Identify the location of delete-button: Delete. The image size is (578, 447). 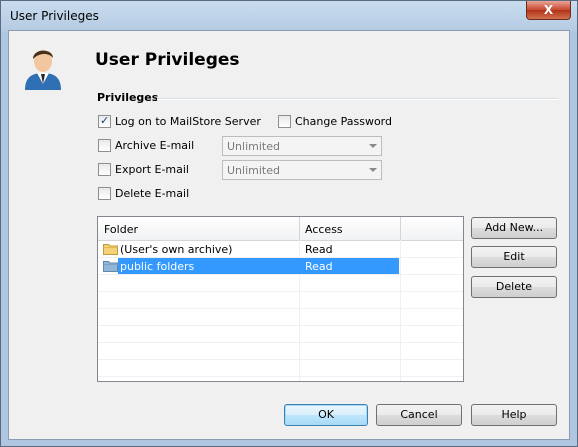
(514, 287).